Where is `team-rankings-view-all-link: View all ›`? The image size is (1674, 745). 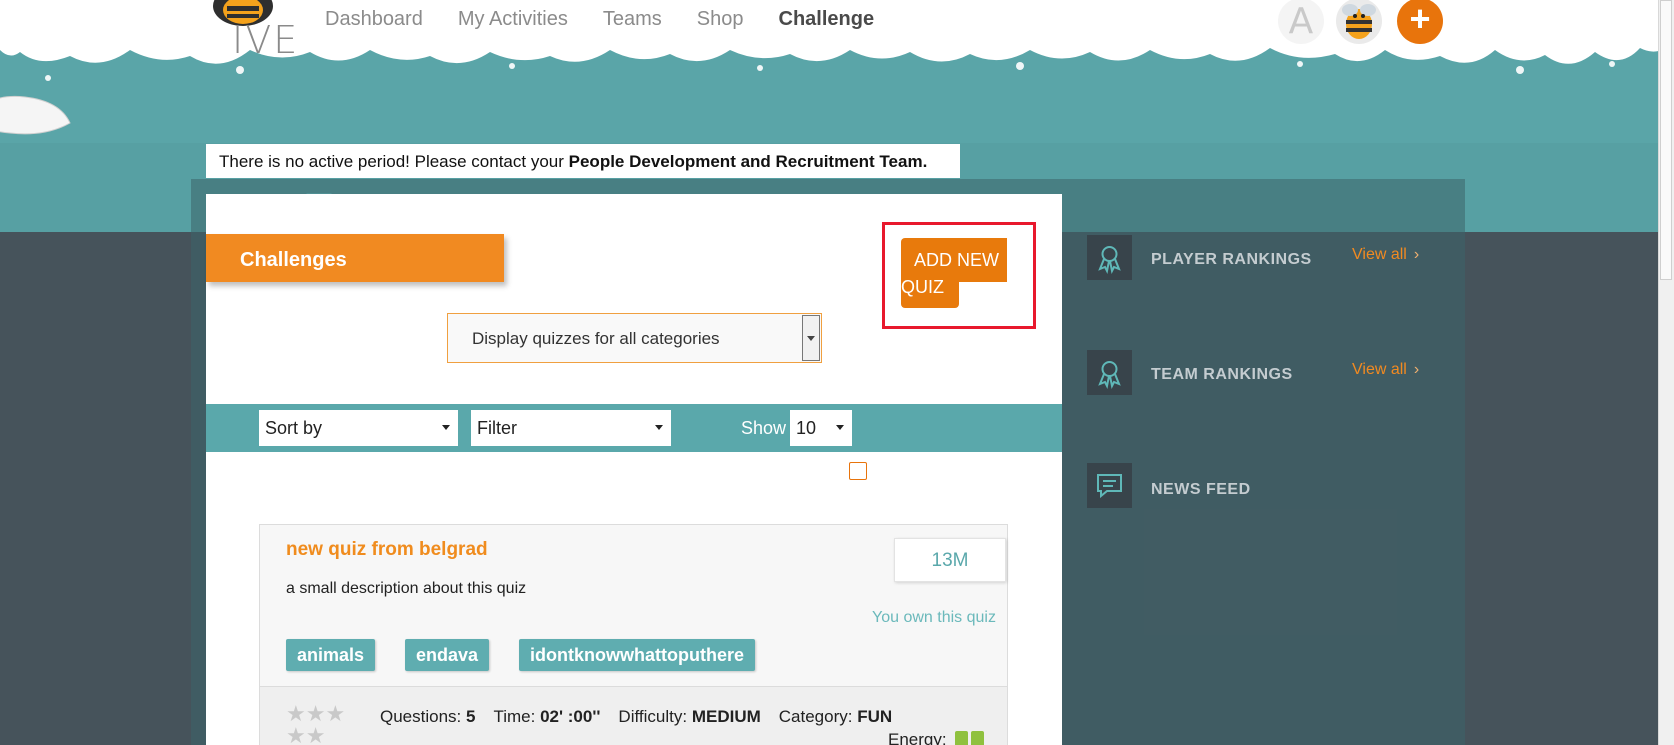 team-rankings-view-all-link: View all › is located at coordinates (1385, 370).